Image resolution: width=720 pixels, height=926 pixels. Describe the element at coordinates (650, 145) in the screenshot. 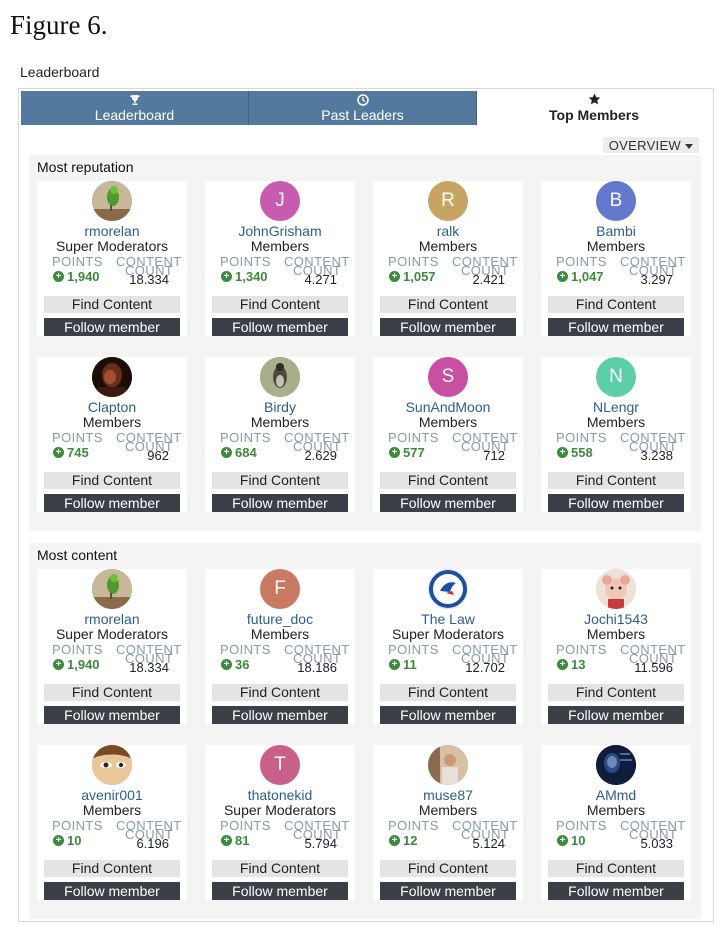

I see `overview-dropdown: OVERVIEW` at that location.